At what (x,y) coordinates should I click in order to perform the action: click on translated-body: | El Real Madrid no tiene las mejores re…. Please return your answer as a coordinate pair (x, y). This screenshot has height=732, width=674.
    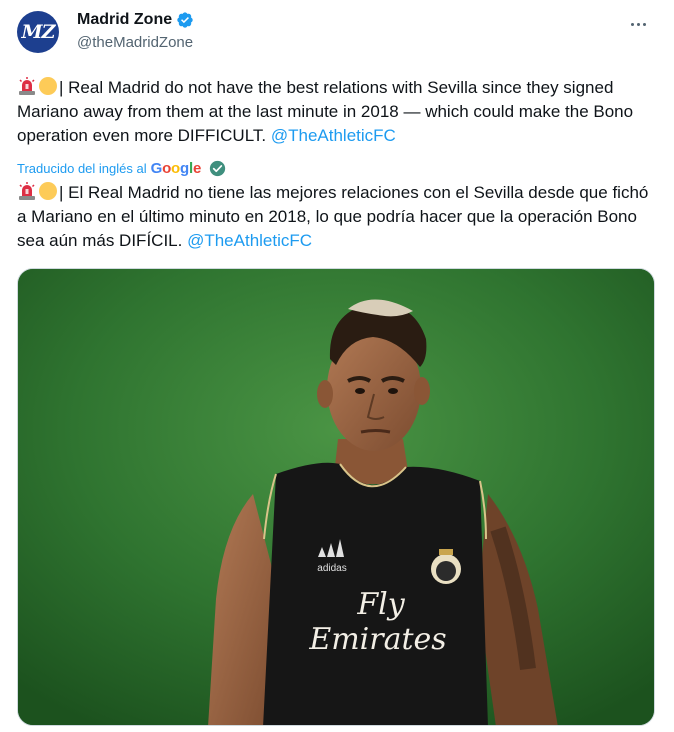
    Looking at the image, I should click on (333, 216).